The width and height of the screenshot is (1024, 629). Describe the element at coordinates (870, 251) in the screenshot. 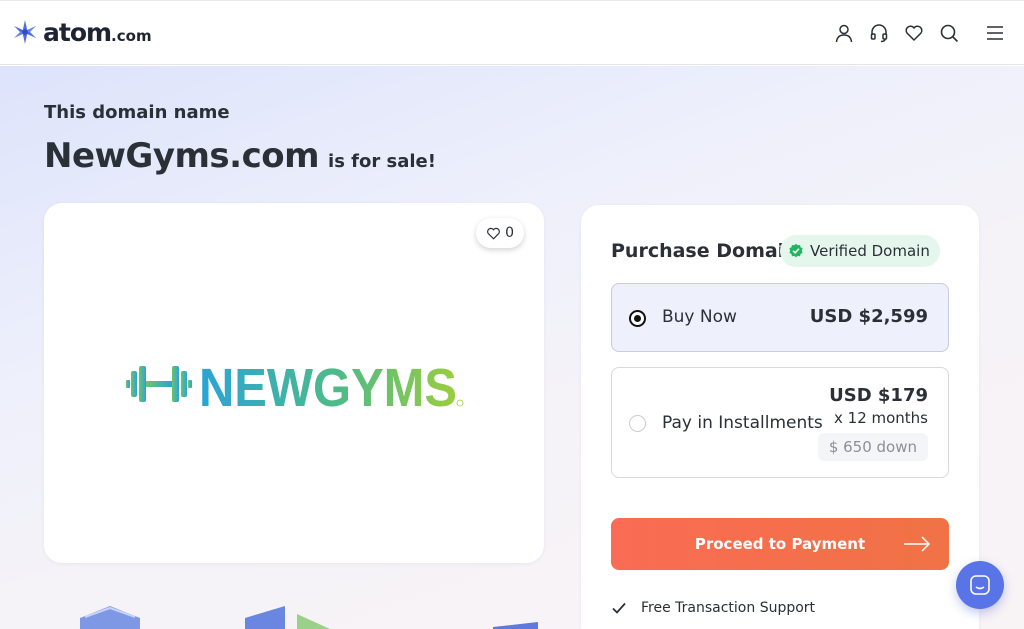

I see `verified-label: Verified Domain` at that location.